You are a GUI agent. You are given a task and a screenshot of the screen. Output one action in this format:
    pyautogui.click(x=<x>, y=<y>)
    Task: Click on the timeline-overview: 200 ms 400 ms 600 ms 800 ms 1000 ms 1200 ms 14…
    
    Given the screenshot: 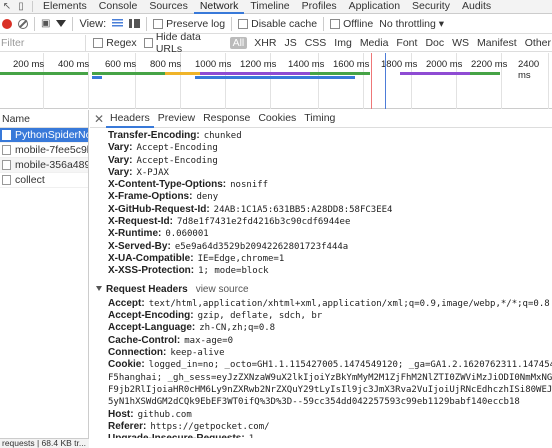 What is the action you would take?
    pyautogui.click(x=276, y=81)
    